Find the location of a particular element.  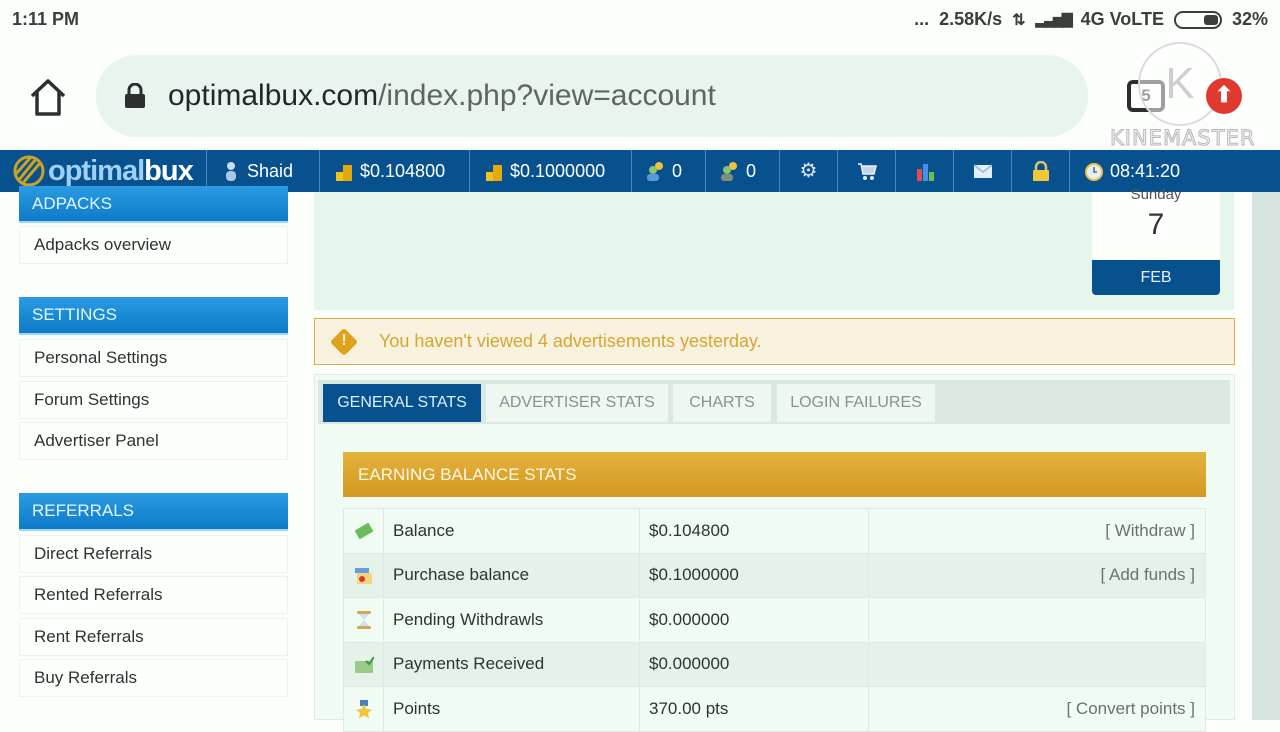

sidebar-item-forum-settings: Forum Settings is located at coordinates (153, 400).